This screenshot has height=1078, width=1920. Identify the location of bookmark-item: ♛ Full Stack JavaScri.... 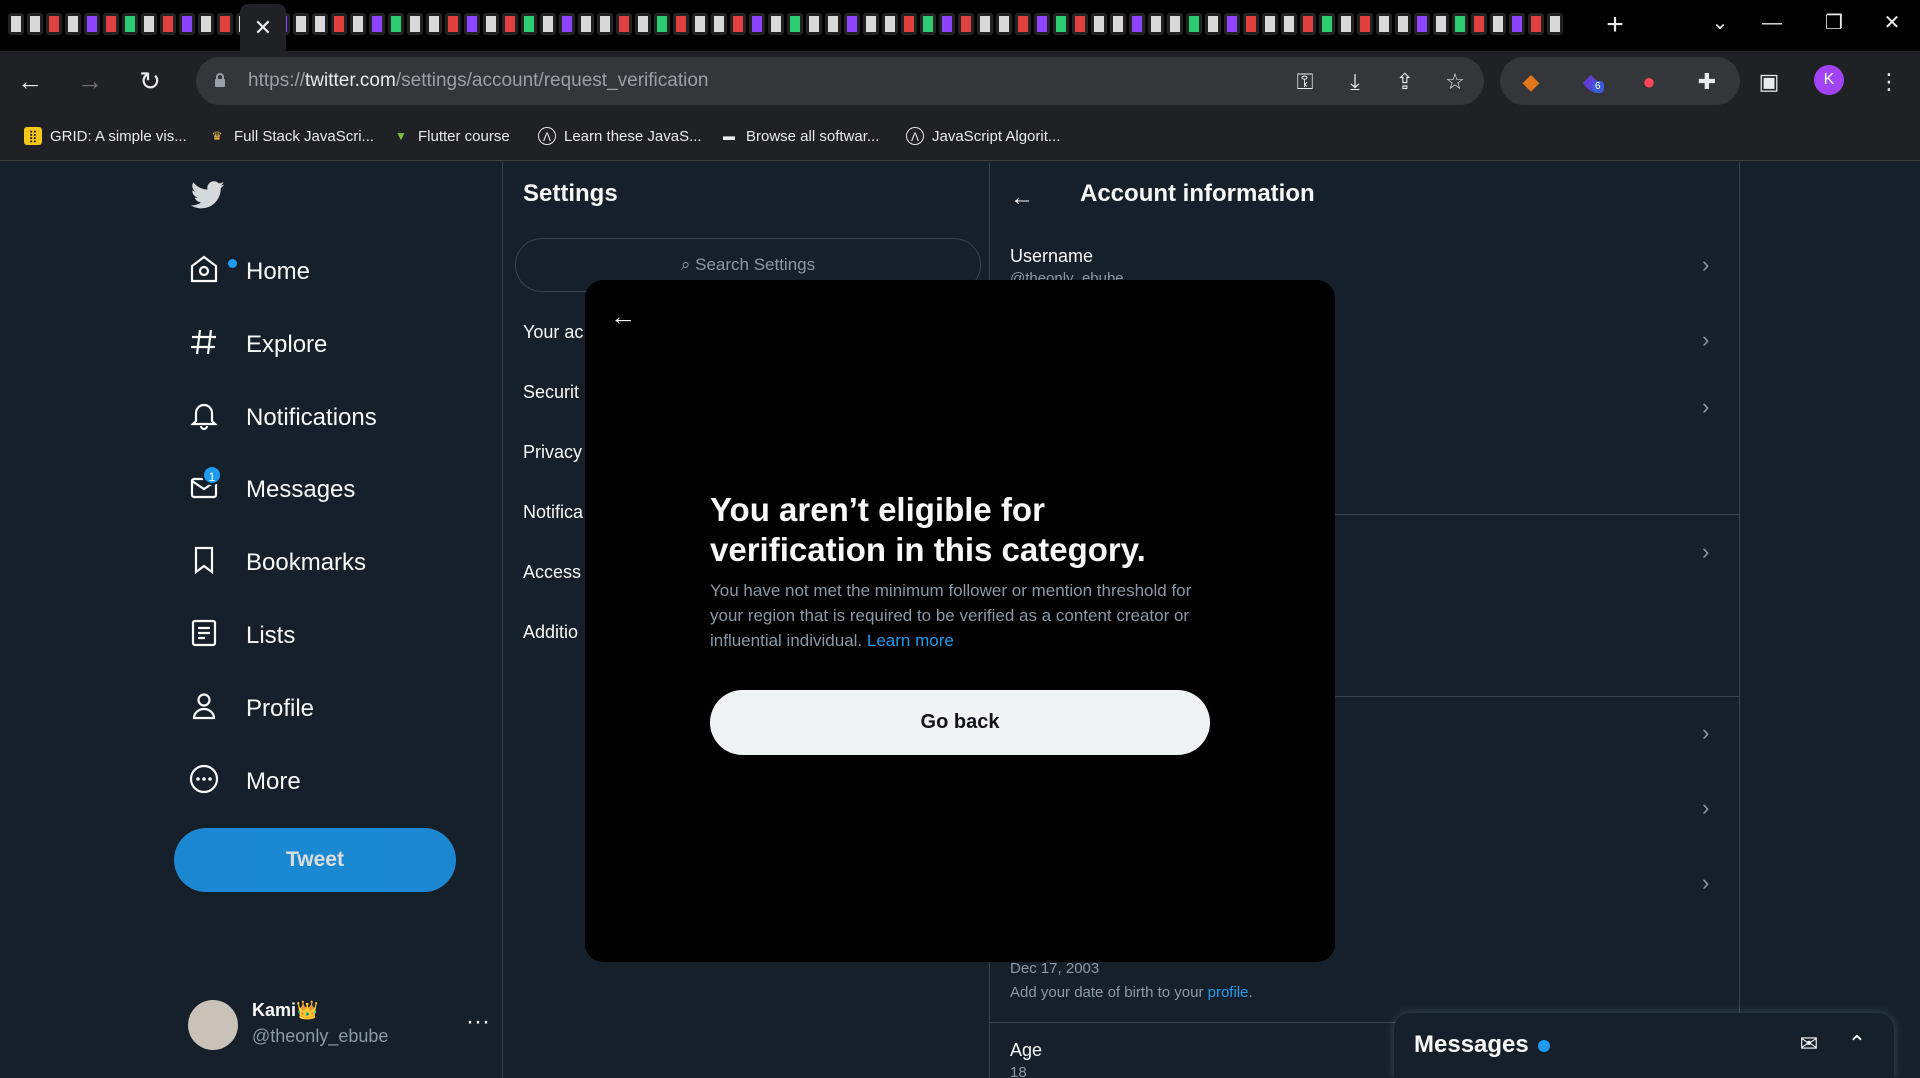
(291, 136).